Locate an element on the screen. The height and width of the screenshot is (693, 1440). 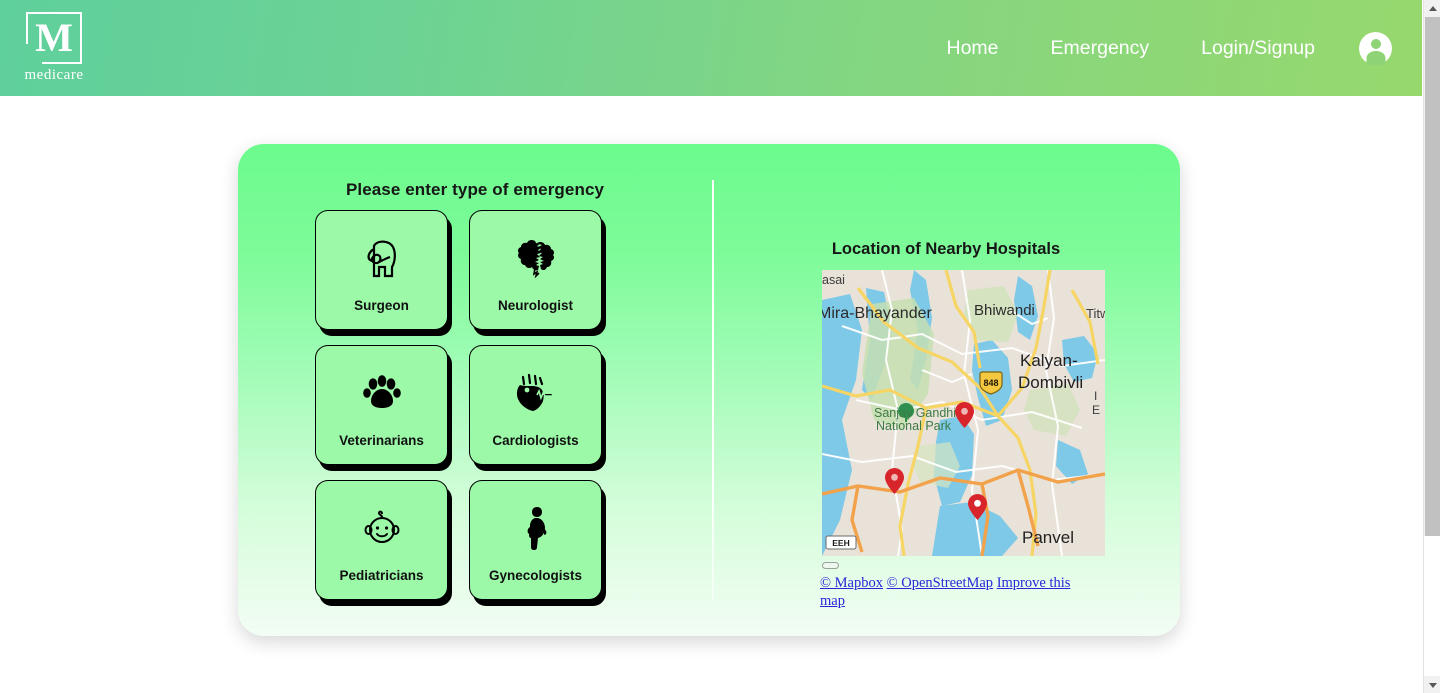
card-label: Pediatricians is located at coordinates (381, 575).